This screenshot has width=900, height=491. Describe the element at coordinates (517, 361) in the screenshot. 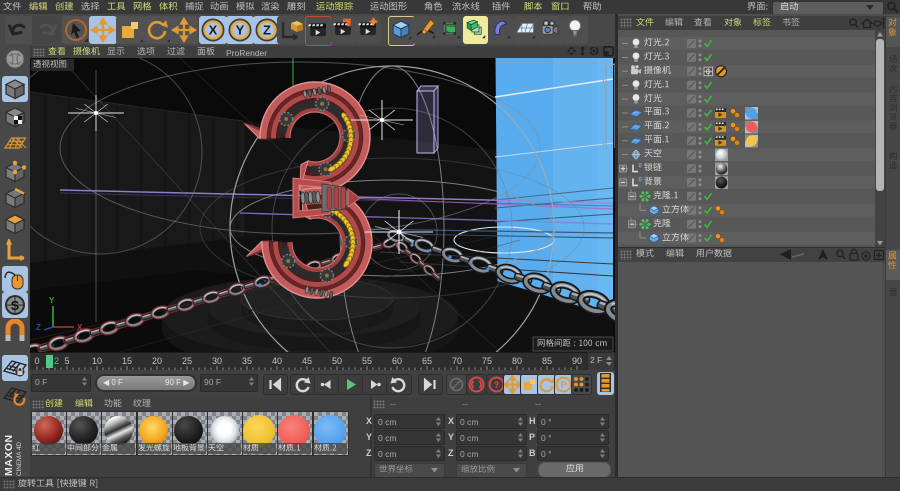

I see `svg-text: 80` at that location.